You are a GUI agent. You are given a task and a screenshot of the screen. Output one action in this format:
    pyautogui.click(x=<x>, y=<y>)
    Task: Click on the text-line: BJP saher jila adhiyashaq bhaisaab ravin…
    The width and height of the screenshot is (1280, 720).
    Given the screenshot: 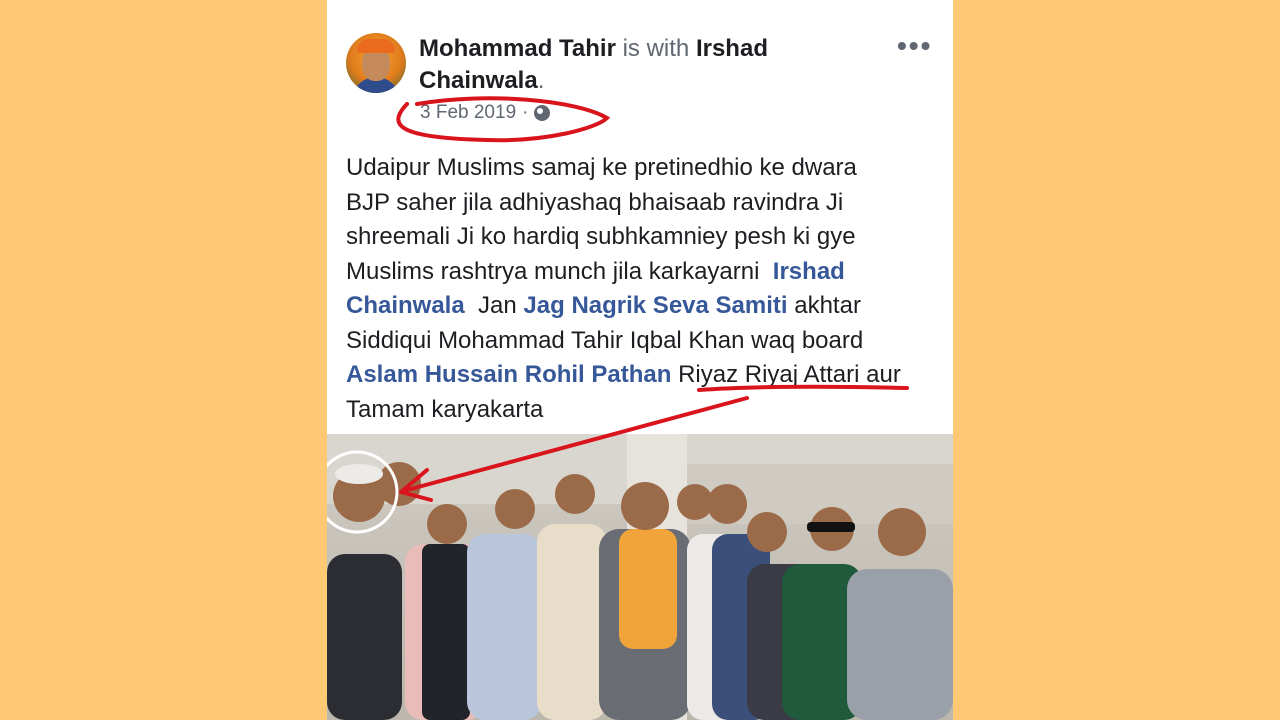 What is the action you would take?
    pyautogui.click(x=595, y=202)
    